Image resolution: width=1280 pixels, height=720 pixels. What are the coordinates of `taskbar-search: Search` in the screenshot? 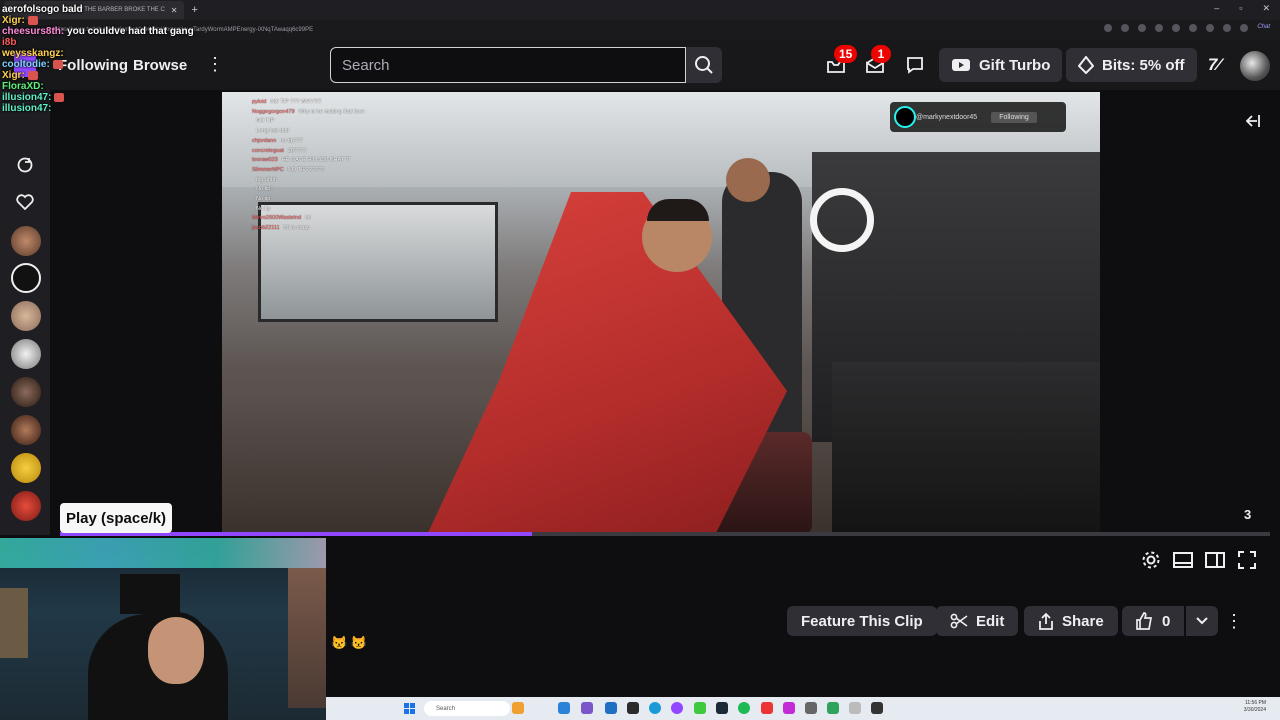 It's located at (467, 708).